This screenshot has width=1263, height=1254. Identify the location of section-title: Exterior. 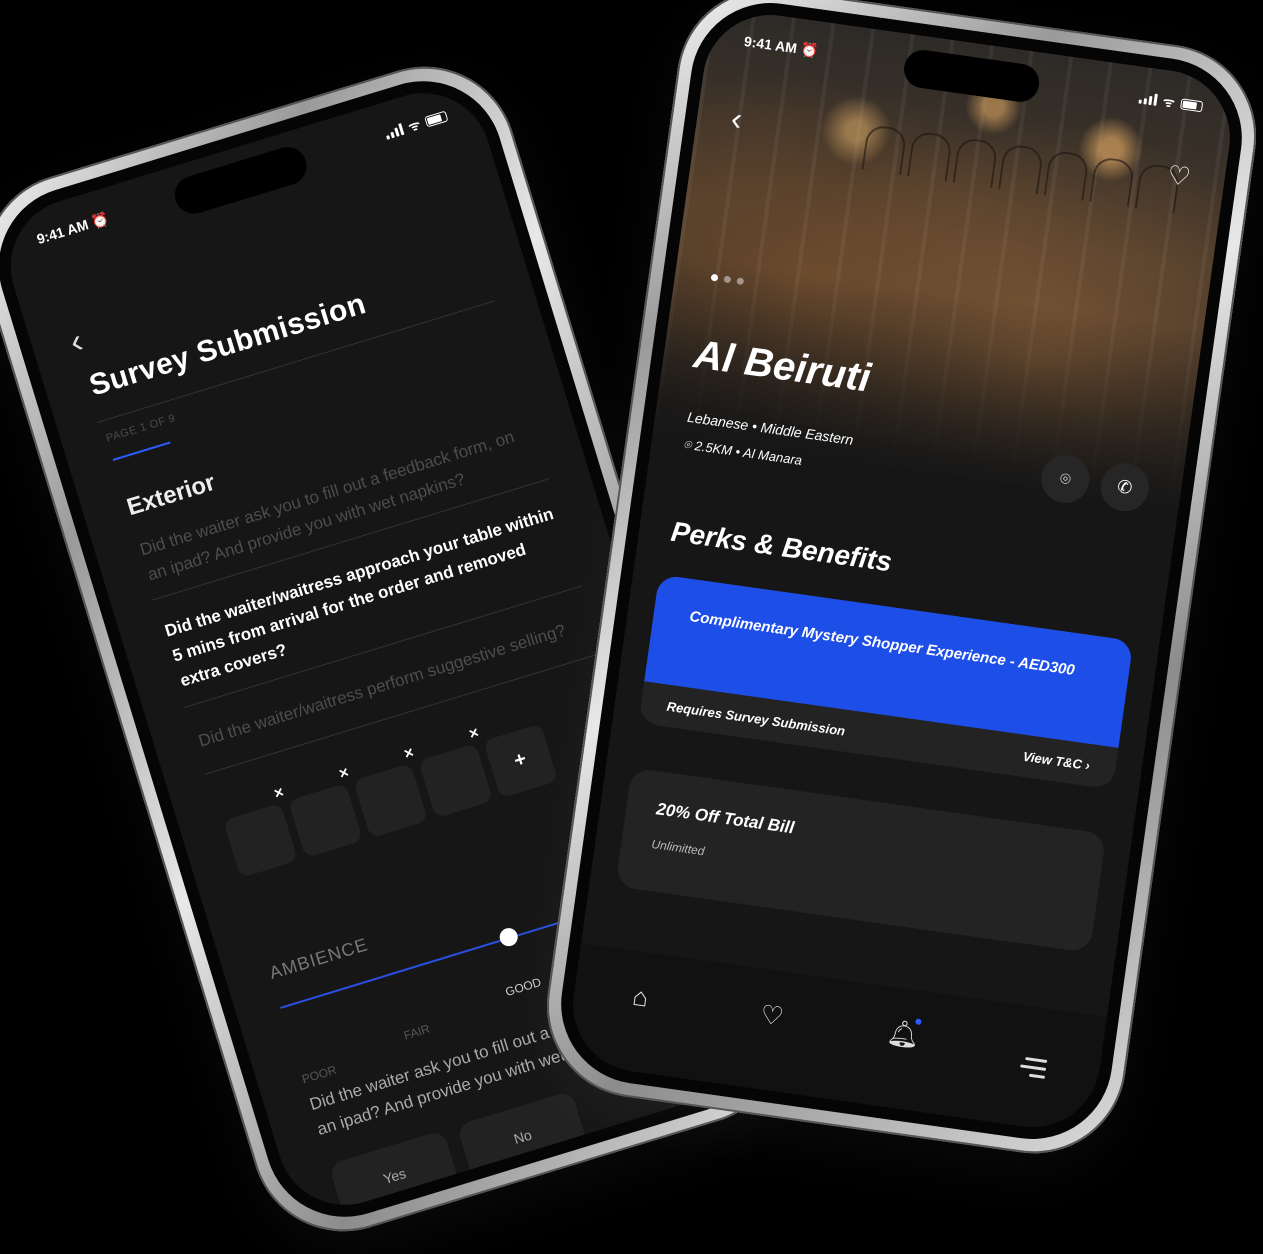
(171, 495).